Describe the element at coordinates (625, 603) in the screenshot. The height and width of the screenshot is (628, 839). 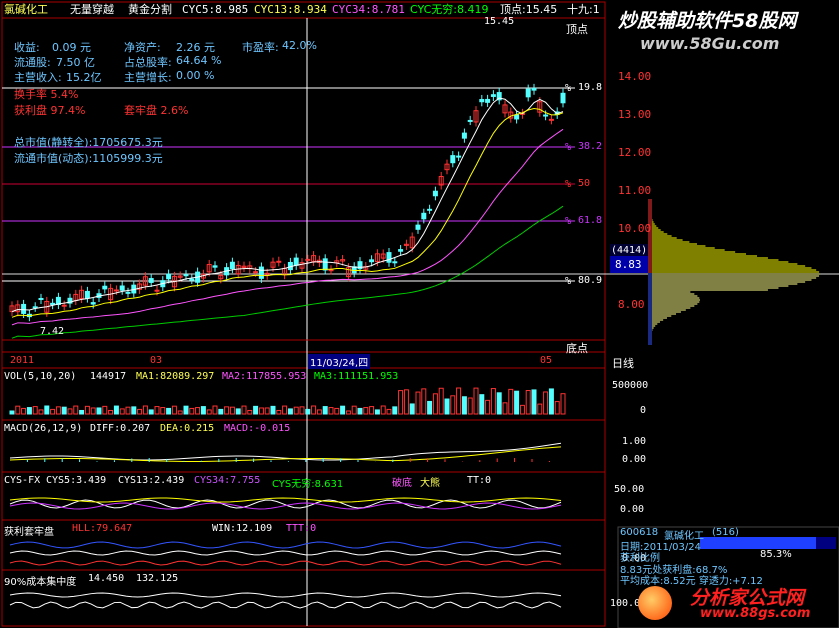
I see `cost-axis-100: 100.0` at that location.